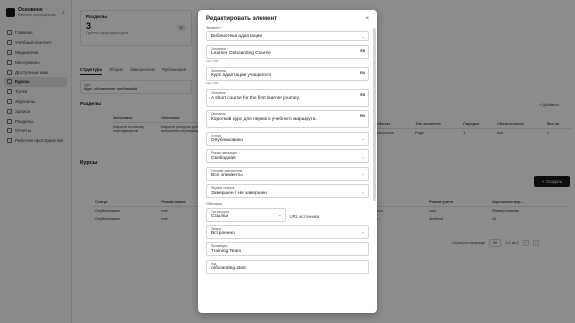  Describe the element at coordinates (242, 19) in the screenshot. I see `dialog-title: Редактировать элемент` at that location.